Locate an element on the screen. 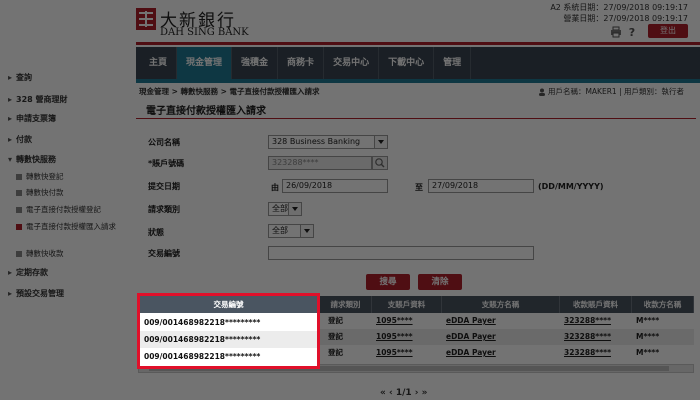 The image size is (700, 400). sidebar-item-inquiry: ▸ 查詢 is located at coordinates (20, 78).